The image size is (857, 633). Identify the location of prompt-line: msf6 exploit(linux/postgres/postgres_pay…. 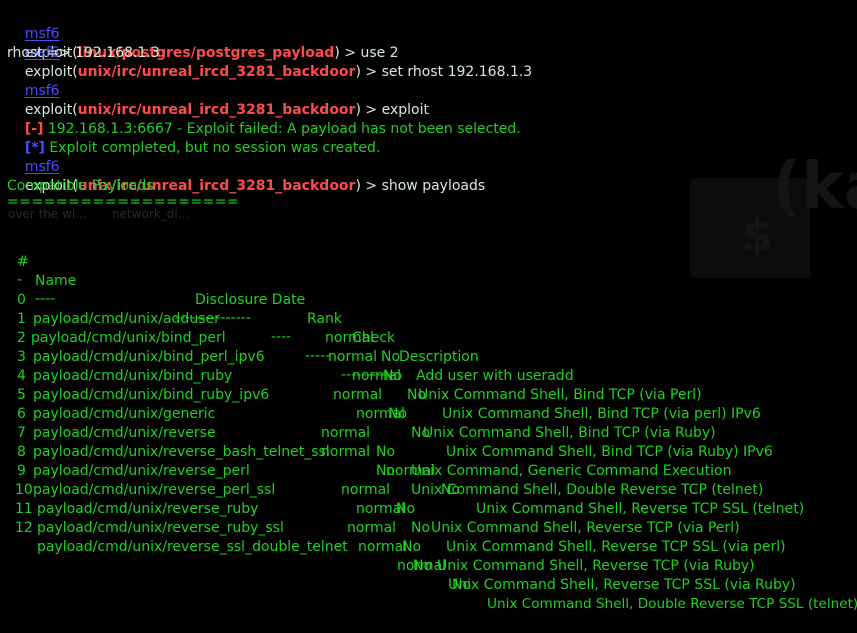
(203, 33).